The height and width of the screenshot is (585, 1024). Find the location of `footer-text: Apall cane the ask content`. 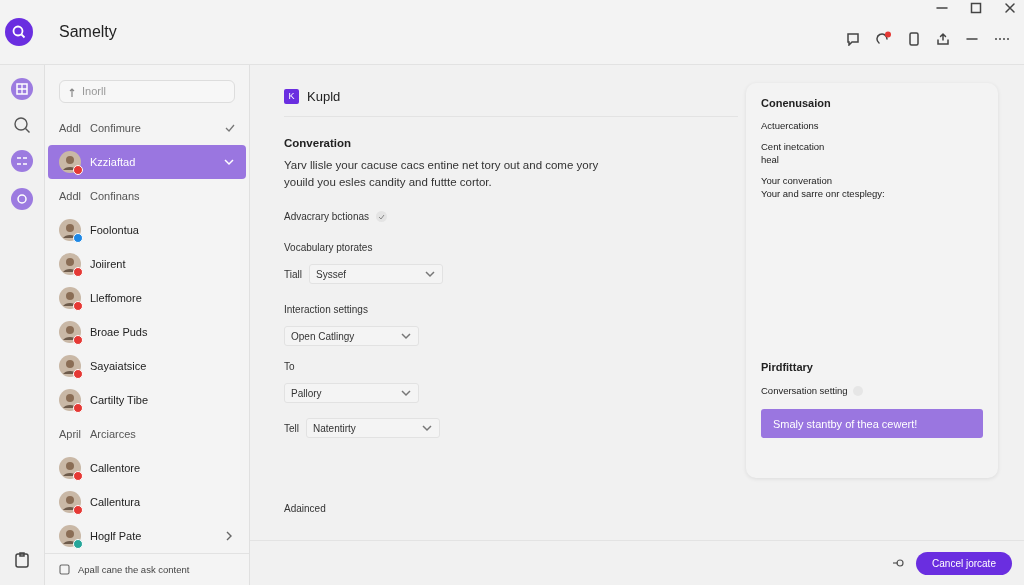

footer-text: Apall cane the ask content is located at coordinates (134, 569).